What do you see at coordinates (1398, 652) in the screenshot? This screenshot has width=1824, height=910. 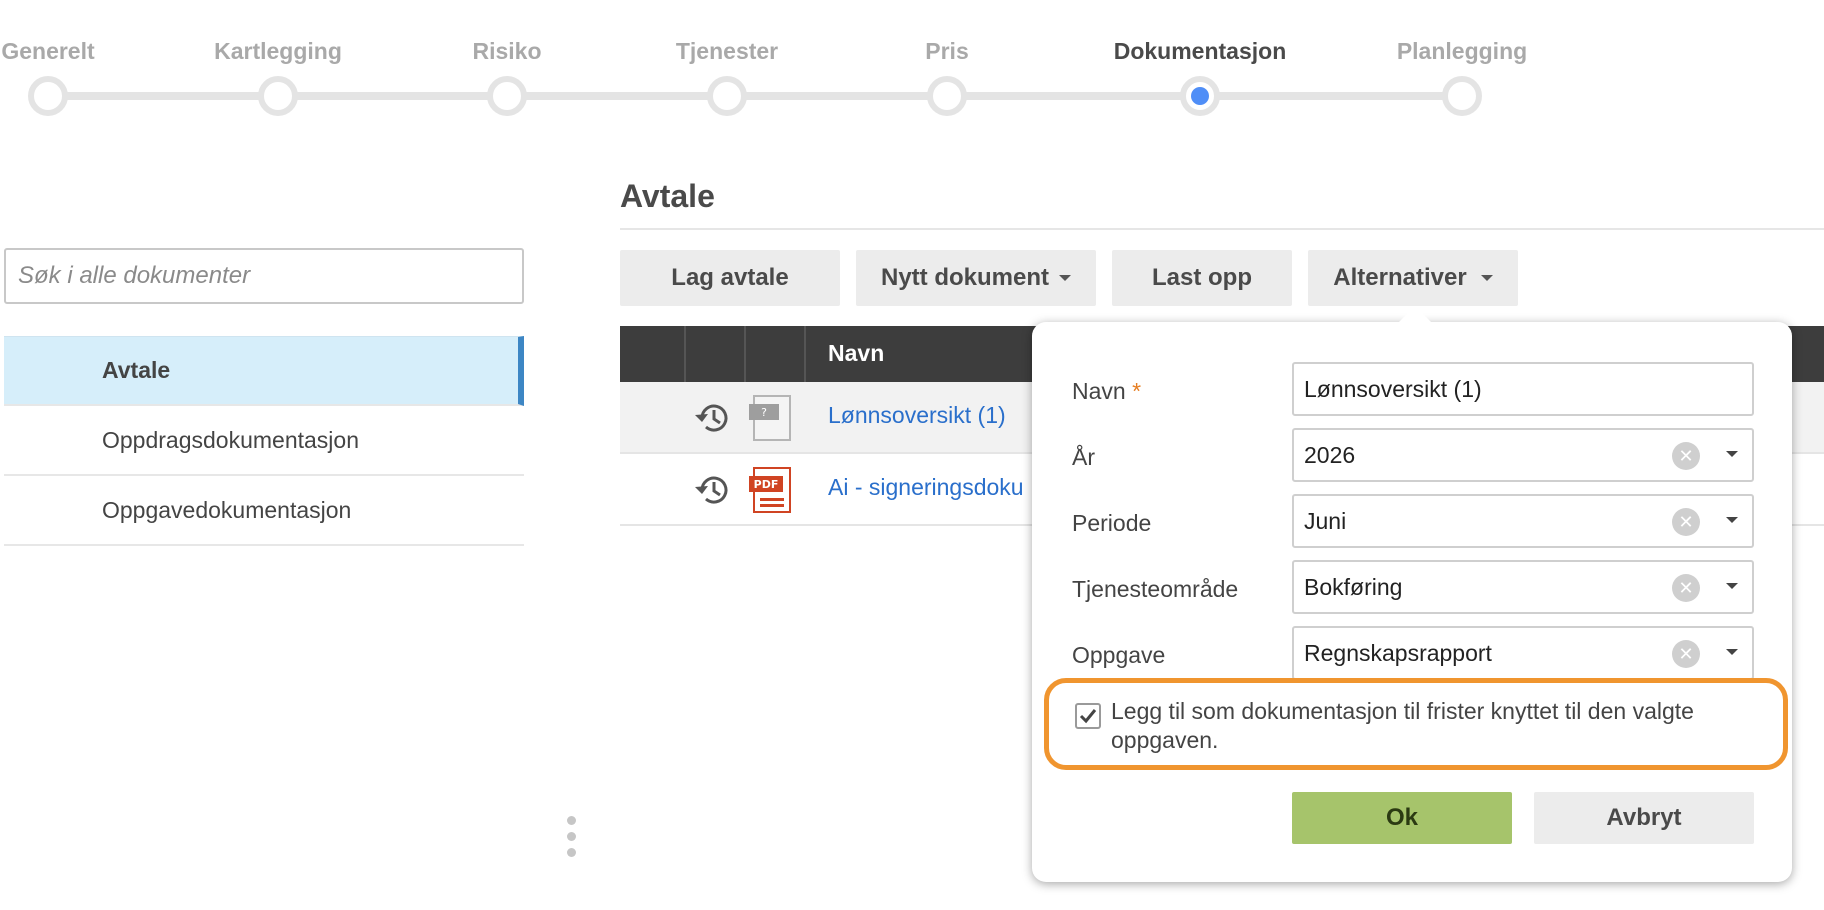 I see `task-value: Regnskapsrapport` at bounding box center [1398, 652].